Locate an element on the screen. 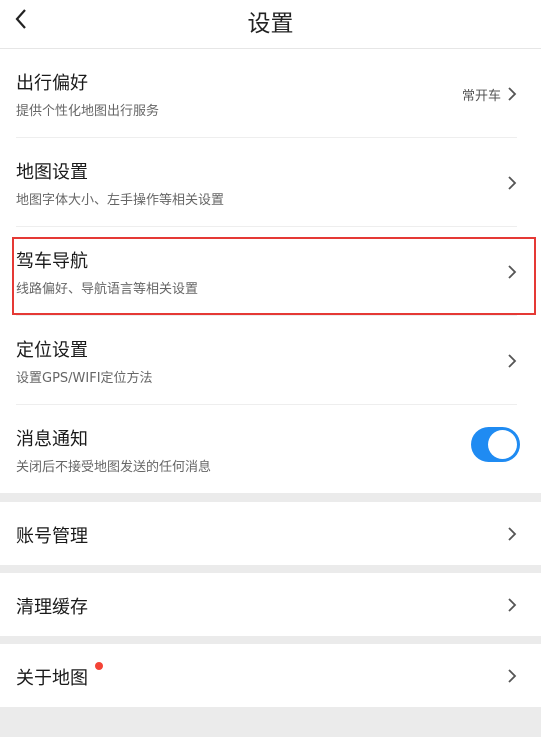  location-subtitle: 设置GPS/WIFI定位方法 is located at coordinates (84, 378).